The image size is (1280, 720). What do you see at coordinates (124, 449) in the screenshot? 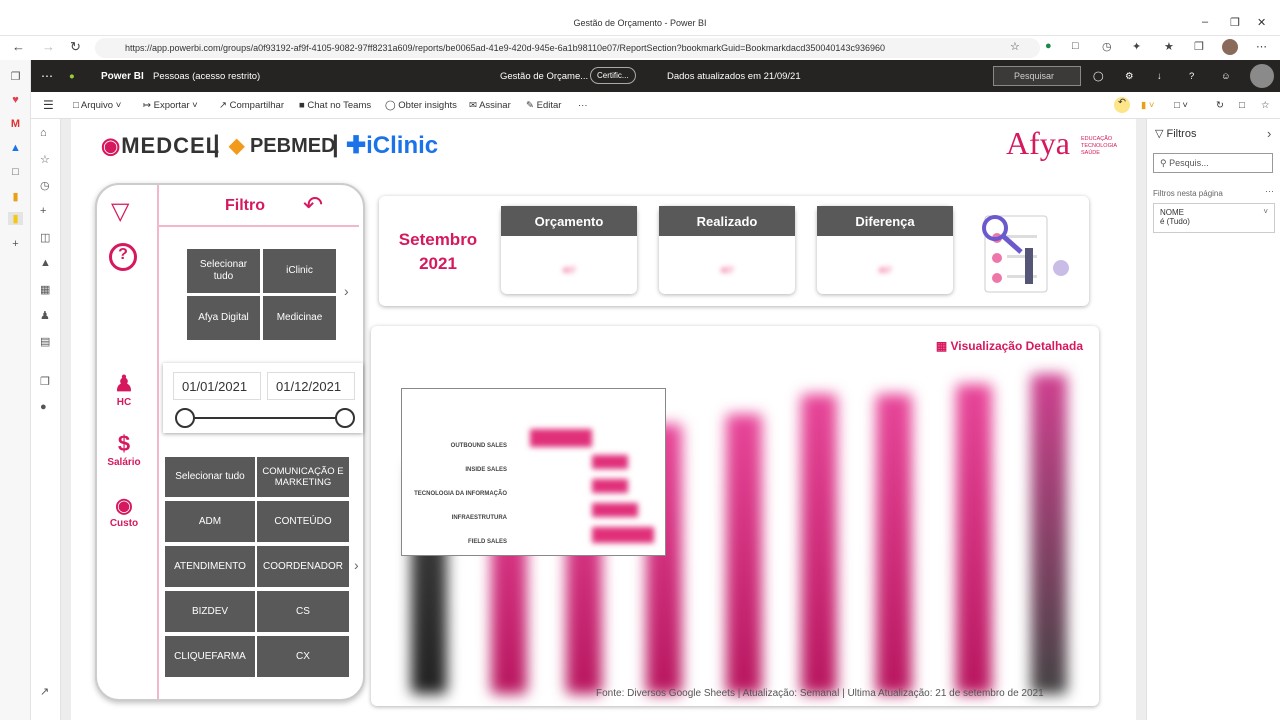
I see `salario-button: $ Salário` at bounding box center [124, 449].